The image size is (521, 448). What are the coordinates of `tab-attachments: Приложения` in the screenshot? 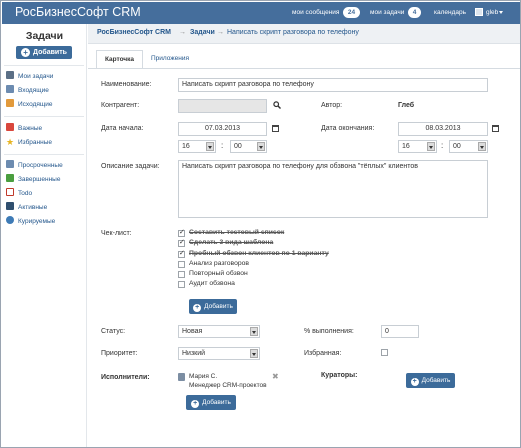 It's located at (170, 59).